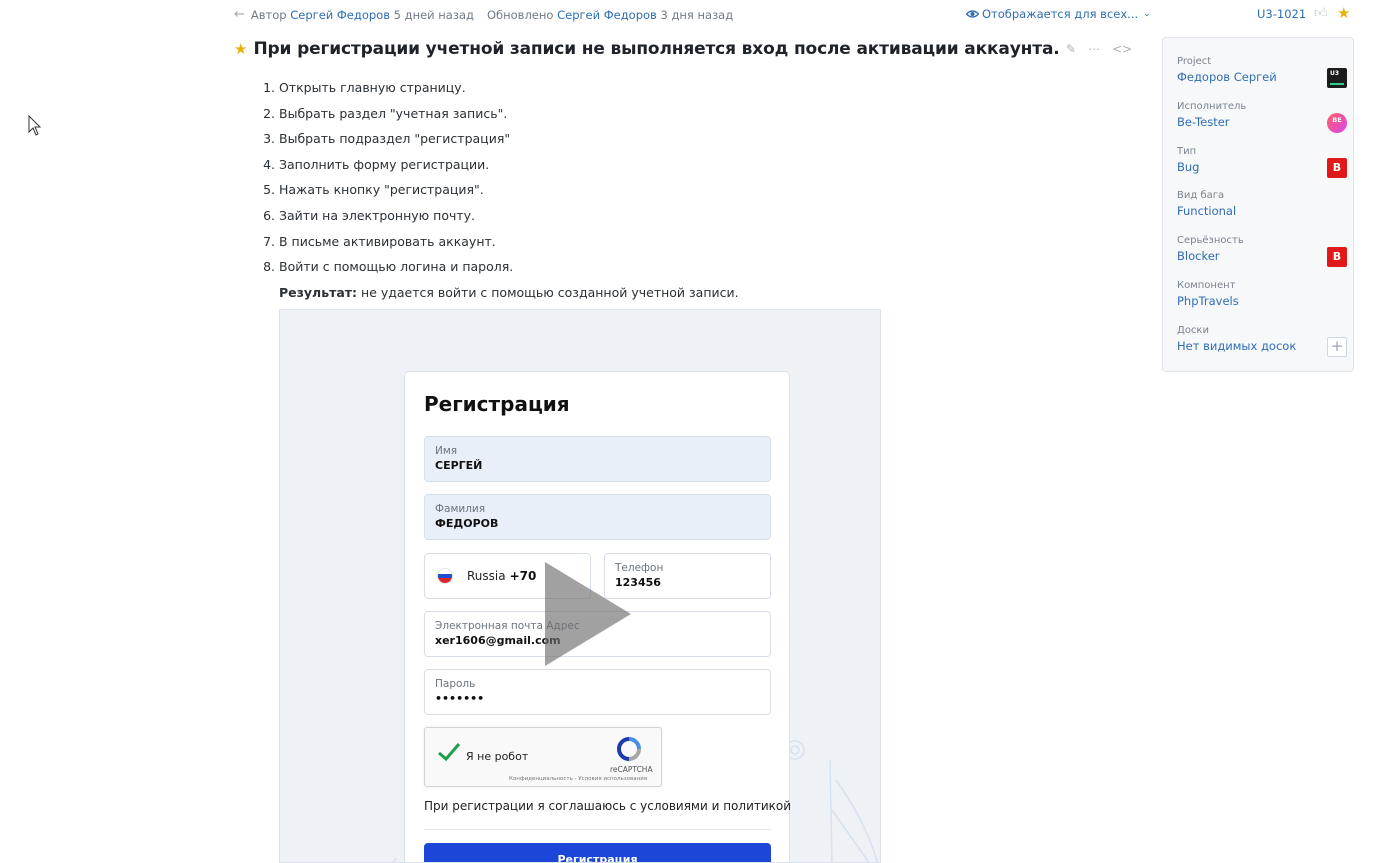 The image size is (1379, 863). Describe the element at coordinates (1321, 13) in the screenshot. I see `thumbs-up-icon: 👍︎` at that location.